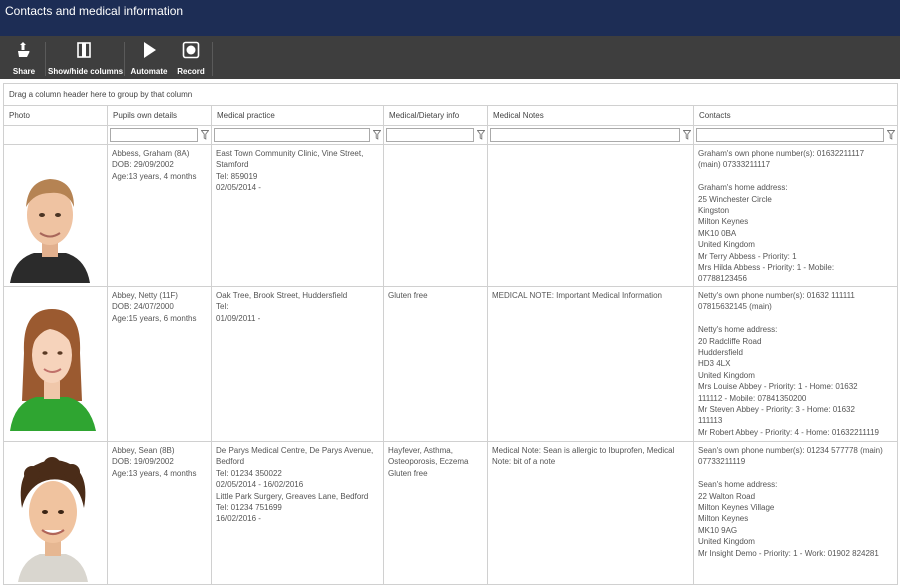 Image resolution: width=900 pixels, height=586 pixels. What do you see at coordinates (717, 233) in the screenshot?
I see `contact-line: MK10 0BA` at bounding box center [717, 233].